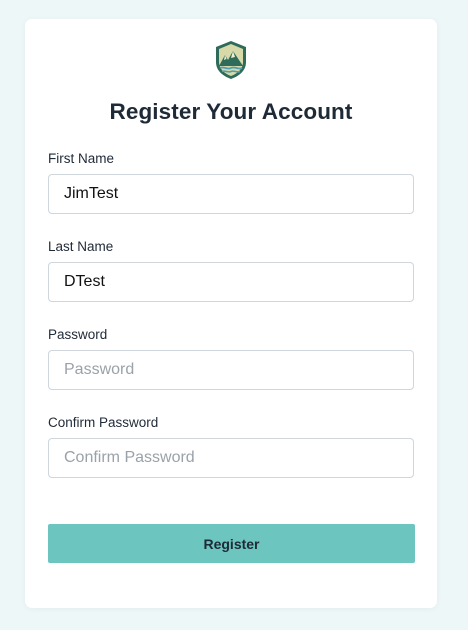  I want to click on mountain-shield-icon, so click(231, 60).